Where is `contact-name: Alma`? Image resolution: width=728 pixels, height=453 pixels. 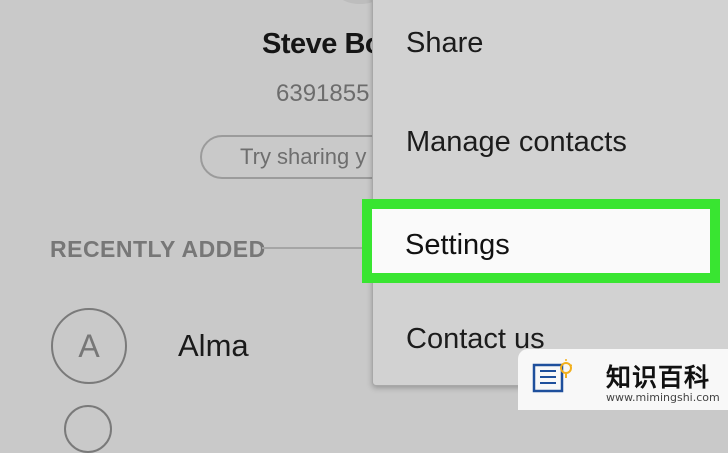
contact-name: Alma is located at coordinates (213, 346).